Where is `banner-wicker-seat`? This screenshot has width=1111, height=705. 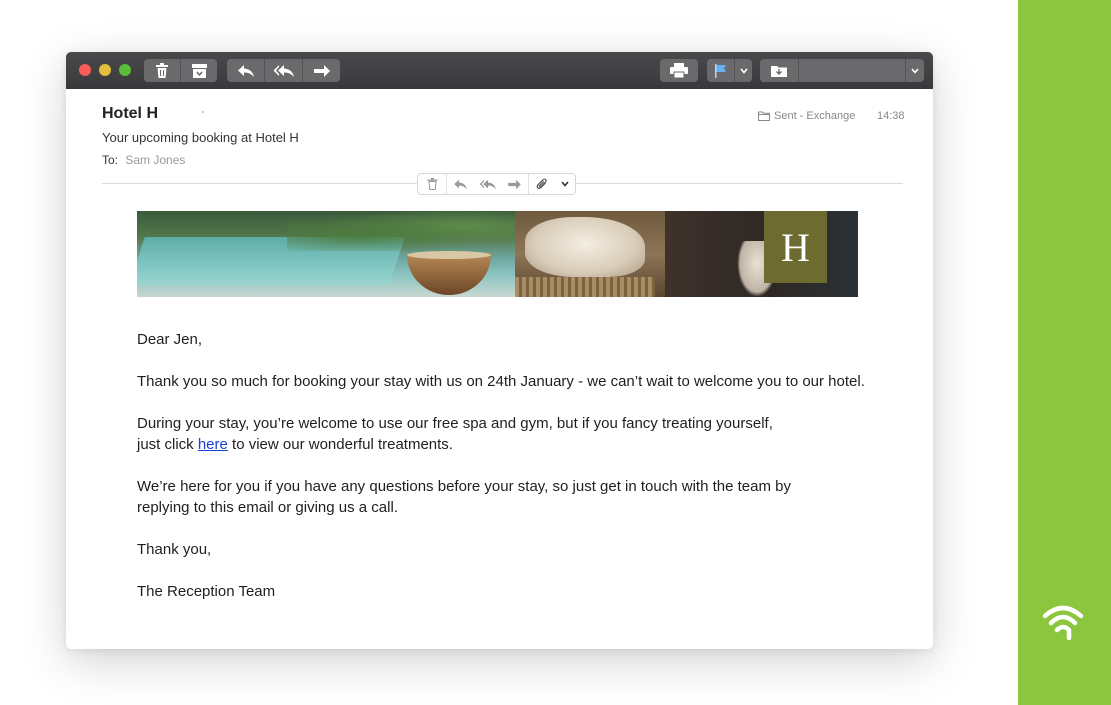 banner-wicker-seat is located at coordinates (585, 287).